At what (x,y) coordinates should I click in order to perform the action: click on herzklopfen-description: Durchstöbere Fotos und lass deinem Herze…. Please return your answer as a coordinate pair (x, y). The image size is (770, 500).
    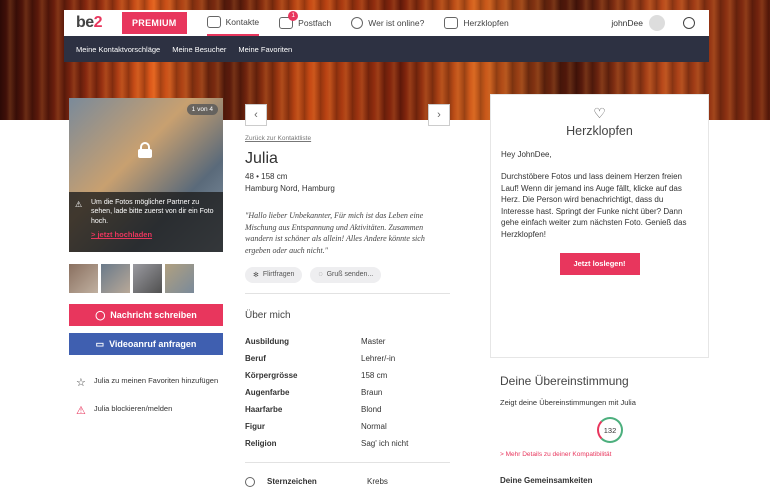
    Looking at the image, I should click on (594, 205).